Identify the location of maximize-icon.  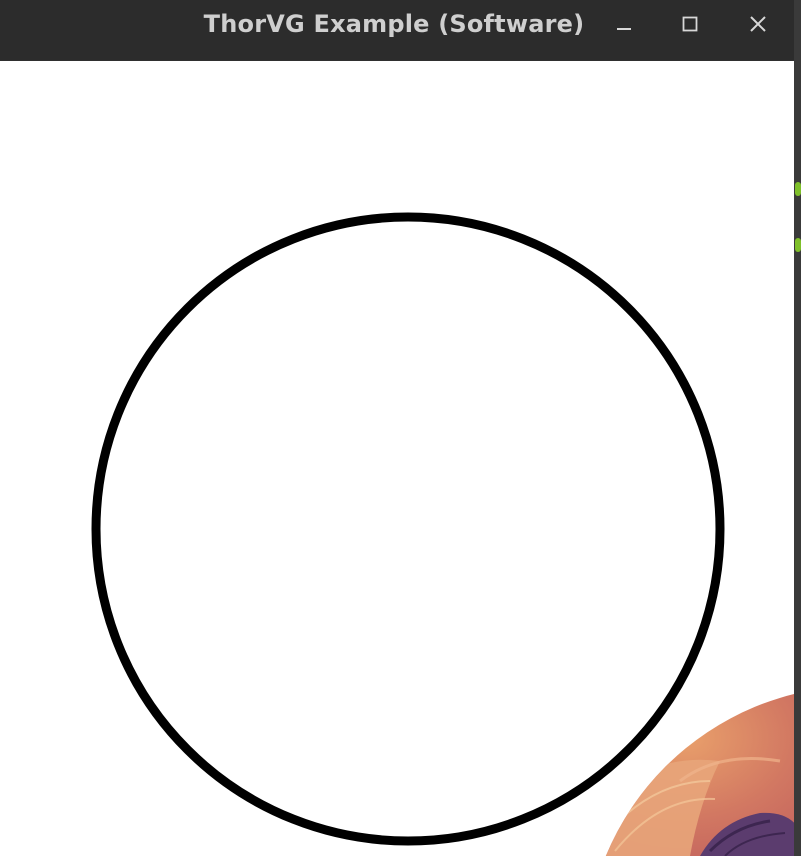
(690, 24).